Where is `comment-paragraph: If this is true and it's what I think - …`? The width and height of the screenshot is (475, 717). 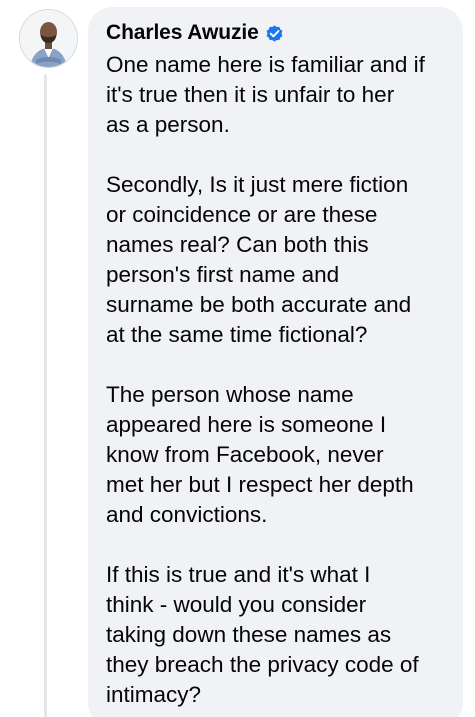
comment-paragraph: If this is true and it's what I think - … is located at coordinates (262, 634).